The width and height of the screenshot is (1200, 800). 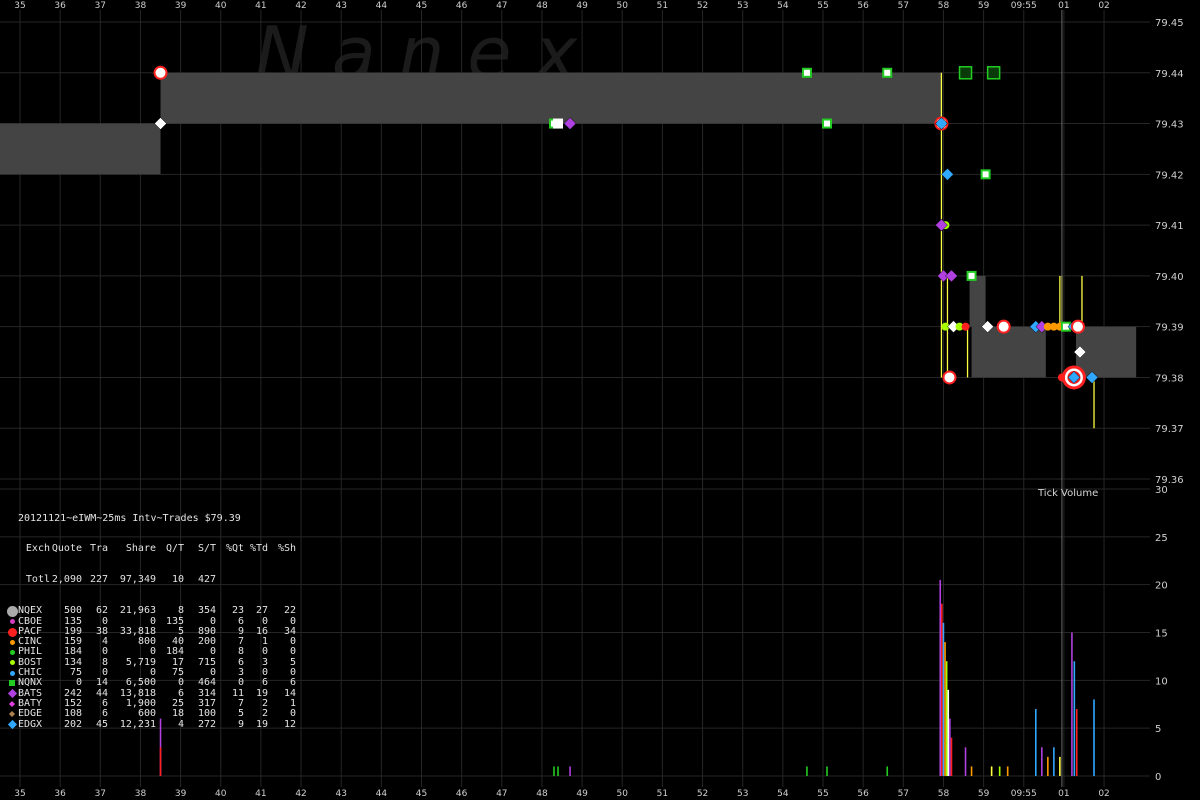 I want to click on stats-cell: 5, so click(x=240, y=714).